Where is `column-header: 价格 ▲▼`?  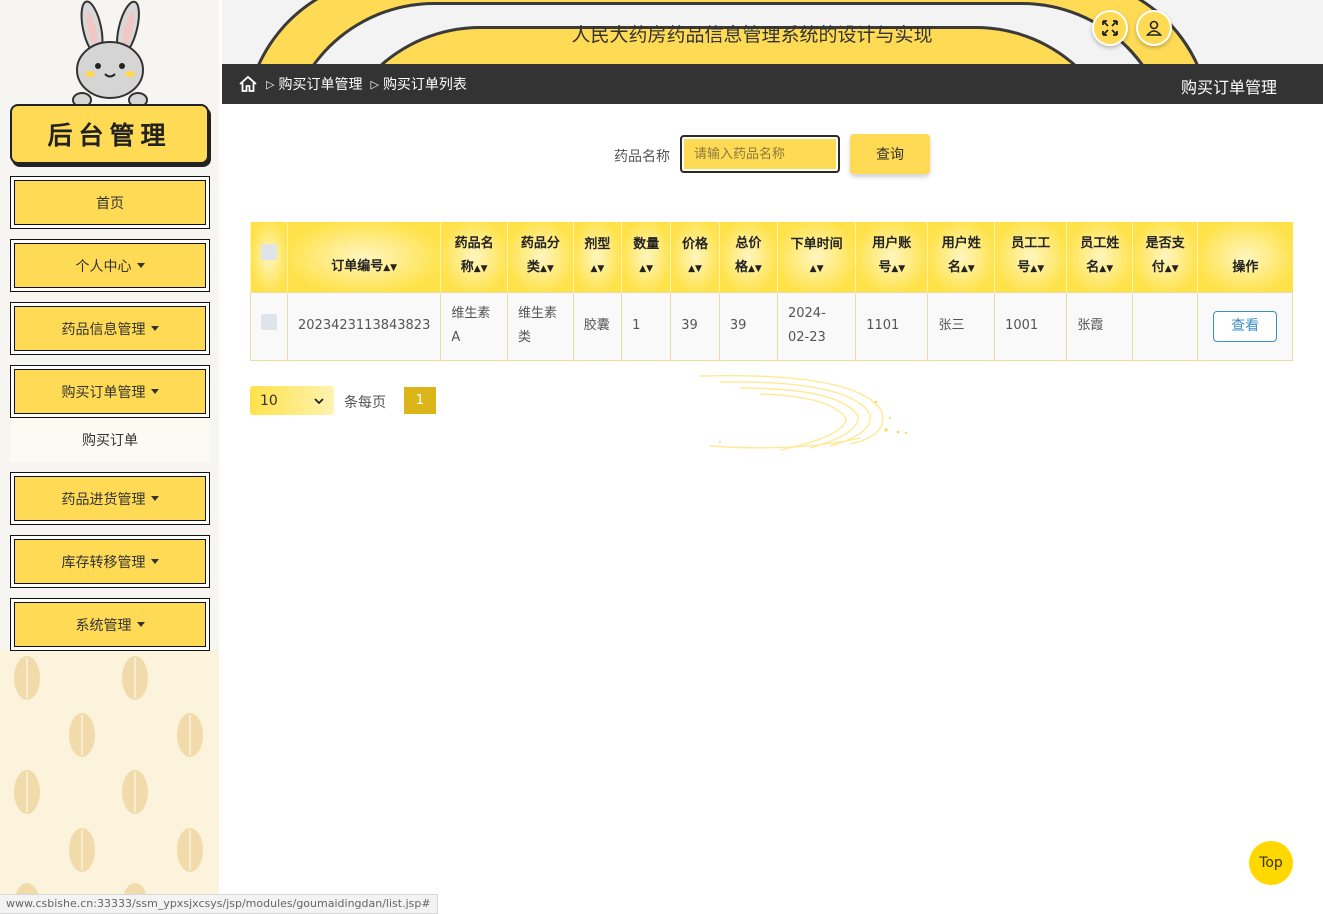
column-header: 价格 ▲▼ is located at coordinates (695, 257).